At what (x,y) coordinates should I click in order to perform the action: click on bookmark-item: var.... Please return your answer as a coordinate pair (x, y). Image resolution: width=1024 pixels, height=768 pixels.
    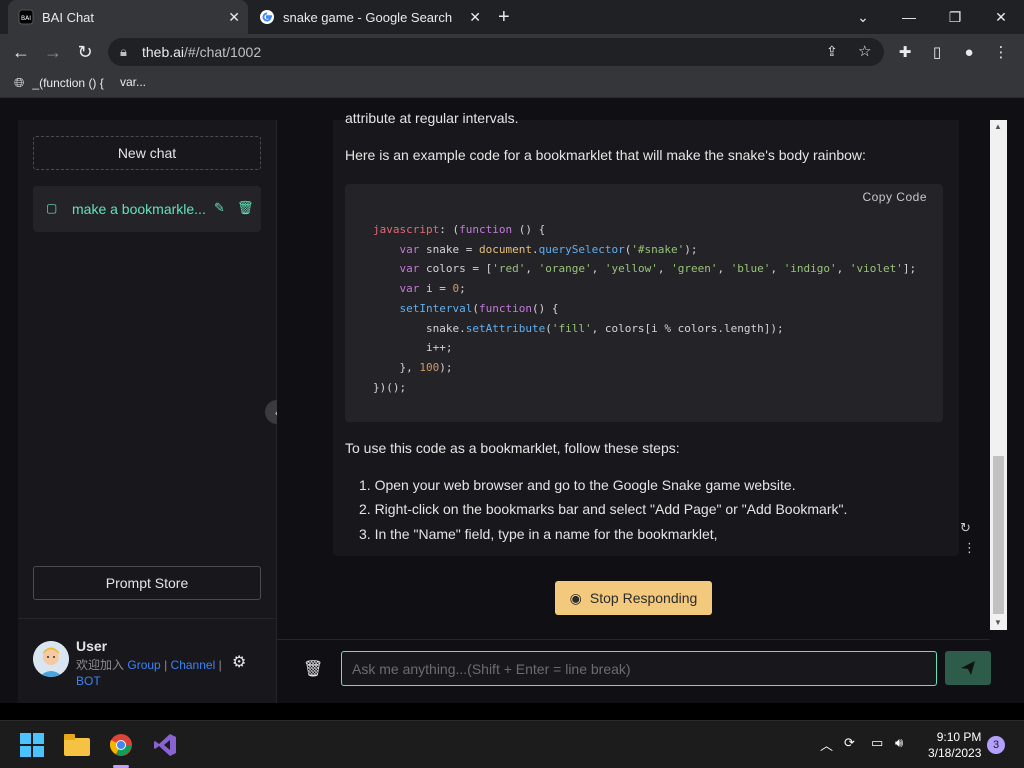
    Looking at the image, I should click on (133, 82).